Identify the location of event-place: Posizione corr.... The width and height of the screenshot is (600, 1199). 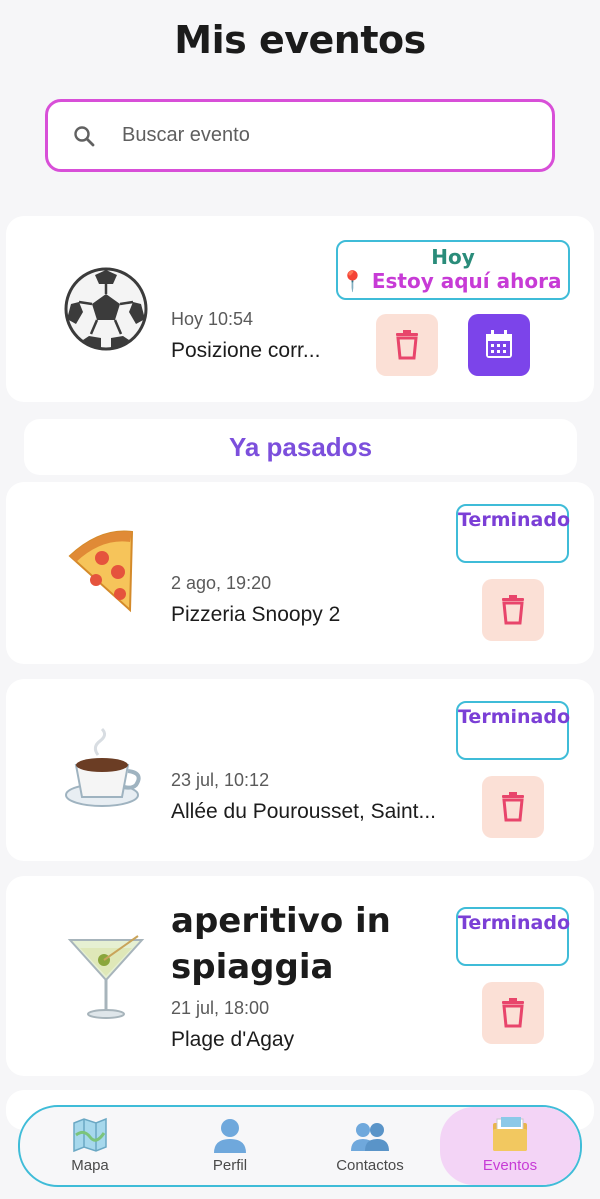
(246, 350).